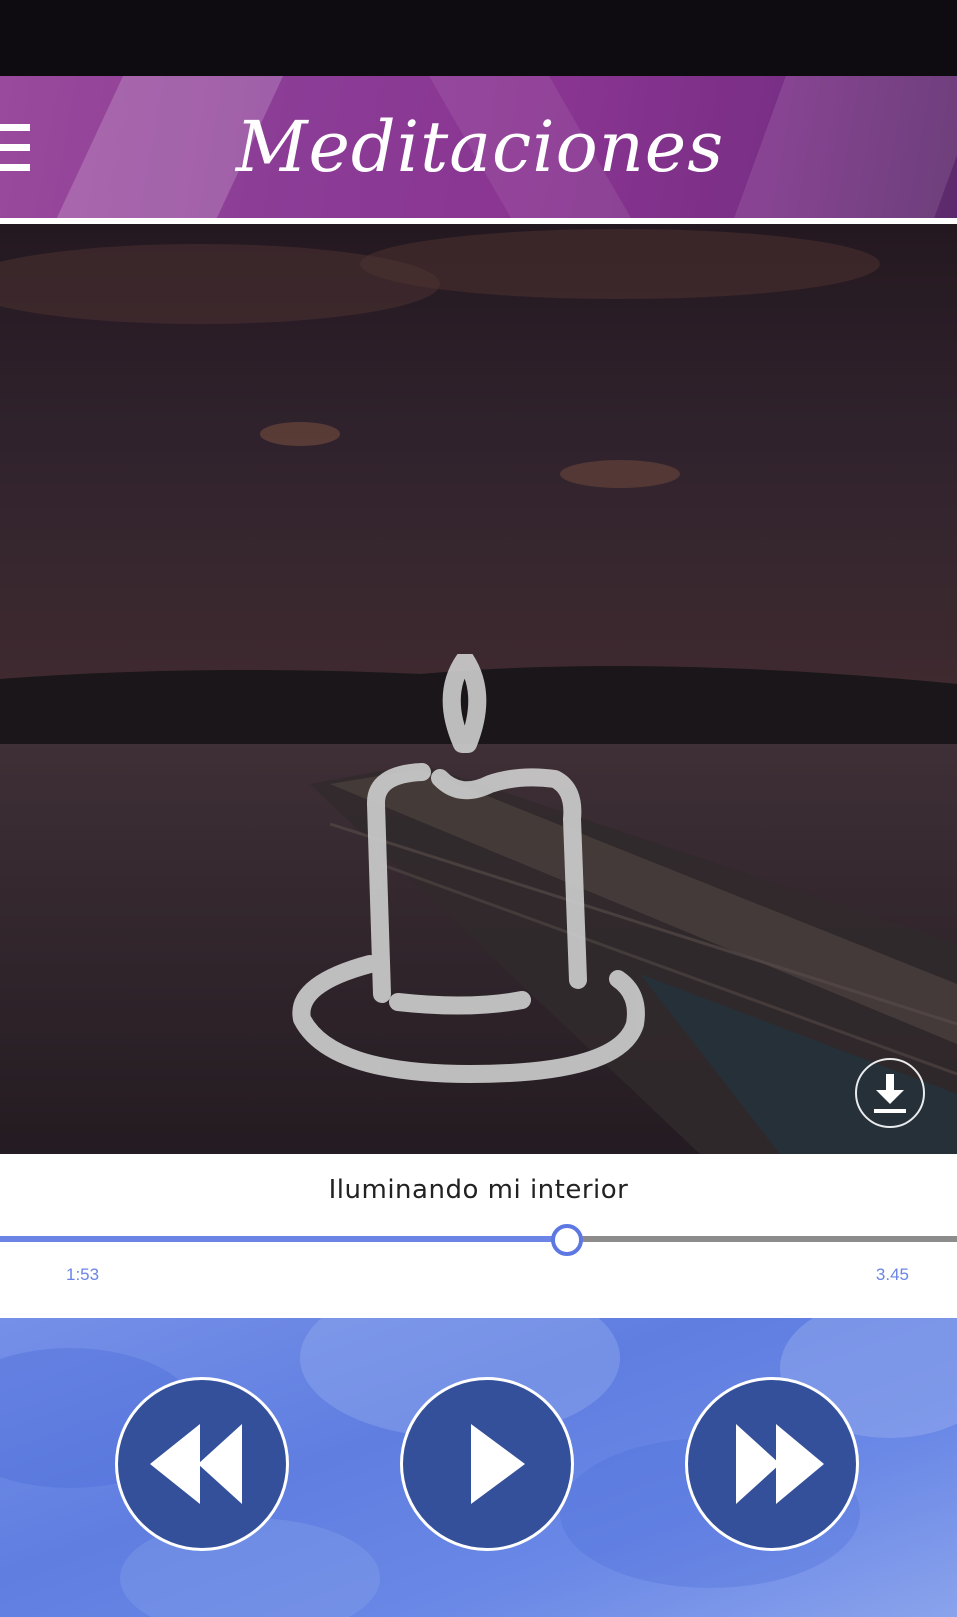 This screenshot has width=957, height=1617. Describe the element at coordinates (480, 202) in the screenshot. I see `app-title: Meditaciones Guiadas` at that location.